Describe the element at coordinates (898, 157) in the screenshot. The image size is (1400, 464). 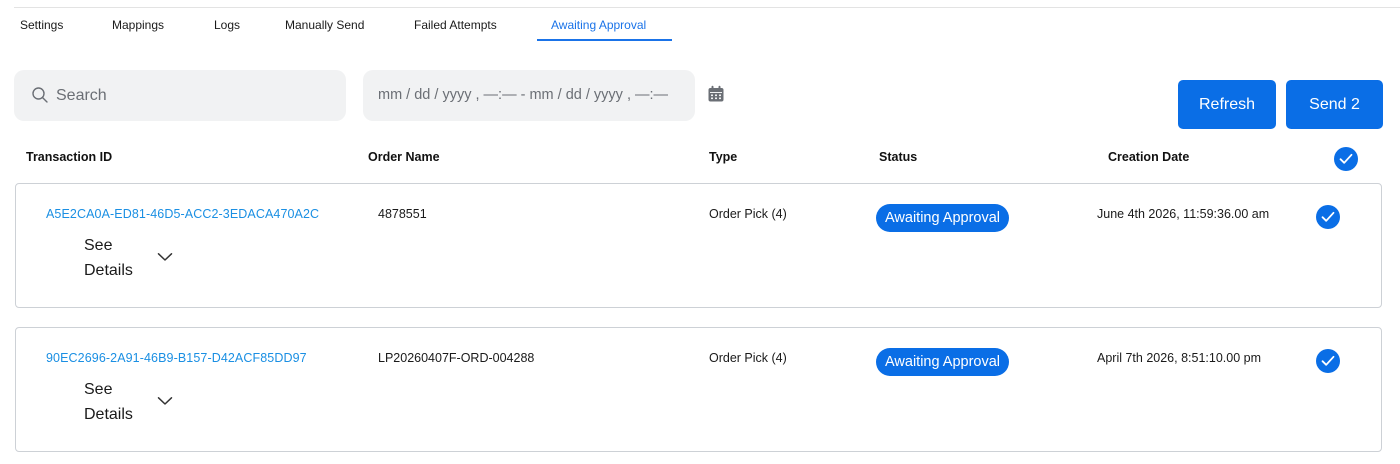
I see `column-header-status: Status` at that location.